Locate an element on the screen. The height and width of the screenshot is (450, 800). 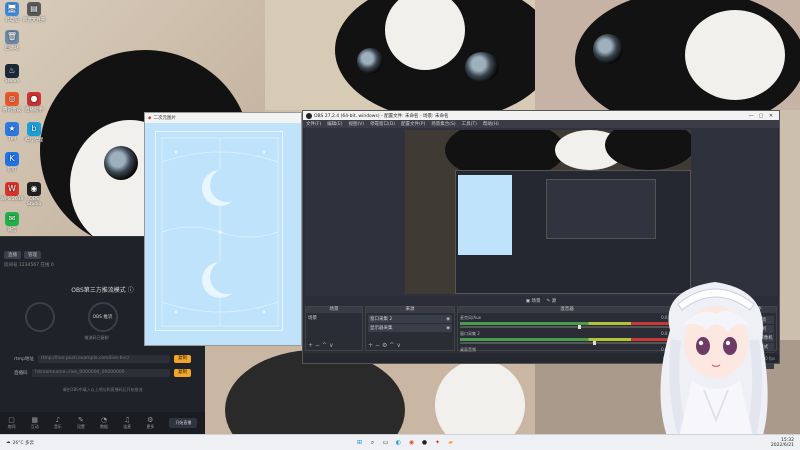
app-icon: ★ is located at coordinates (12, 129).